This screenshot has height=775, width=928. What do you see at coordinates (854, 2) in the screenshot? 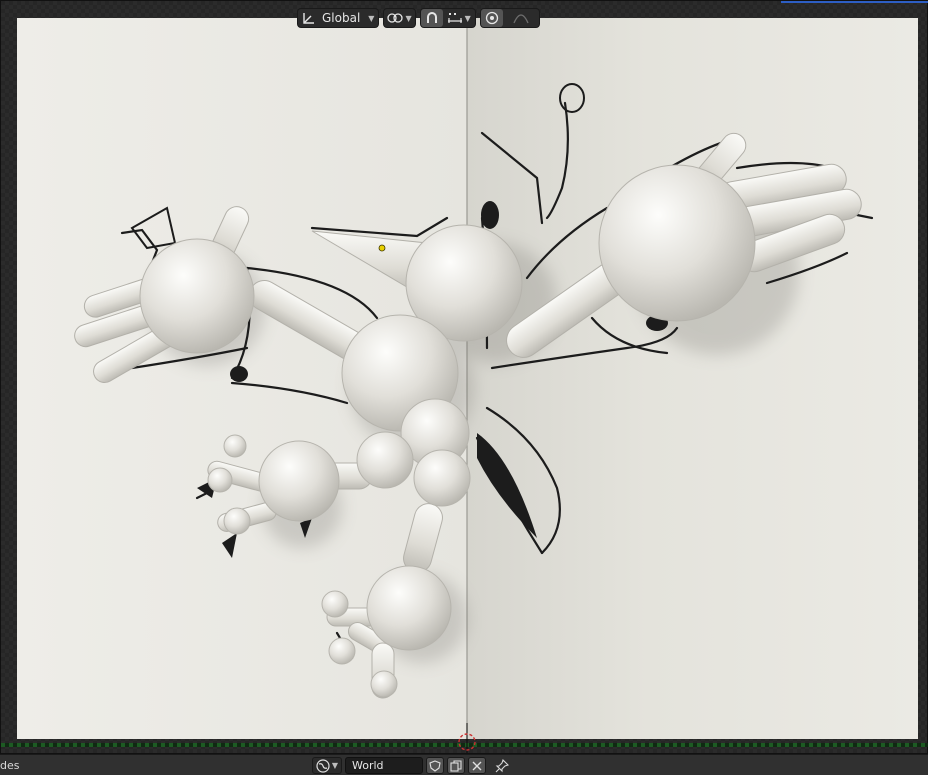
I see `active-area-accent` at bounding box center [854, 2].